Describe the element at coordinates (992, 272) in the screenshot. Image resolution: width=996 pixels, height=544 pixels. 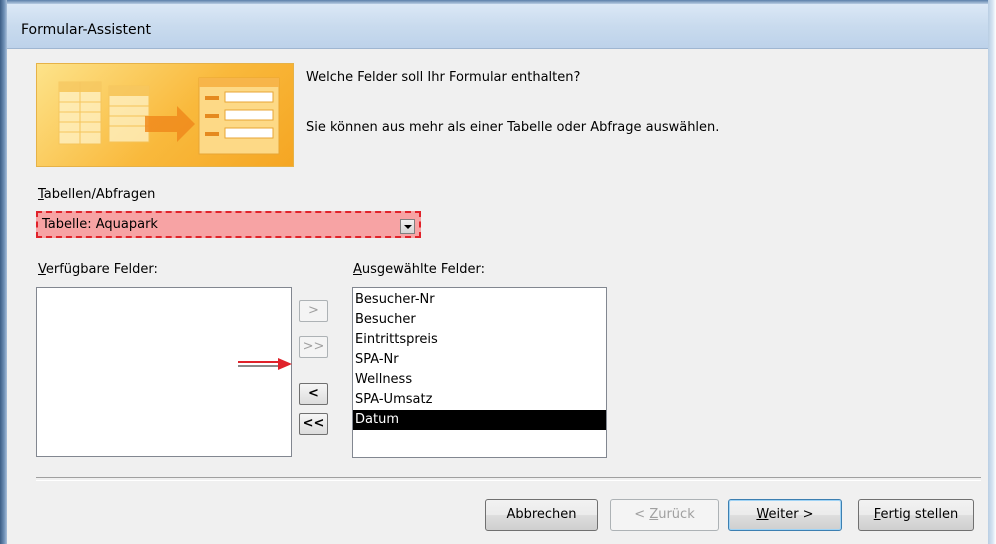
I see `window-frame-right` at that location.